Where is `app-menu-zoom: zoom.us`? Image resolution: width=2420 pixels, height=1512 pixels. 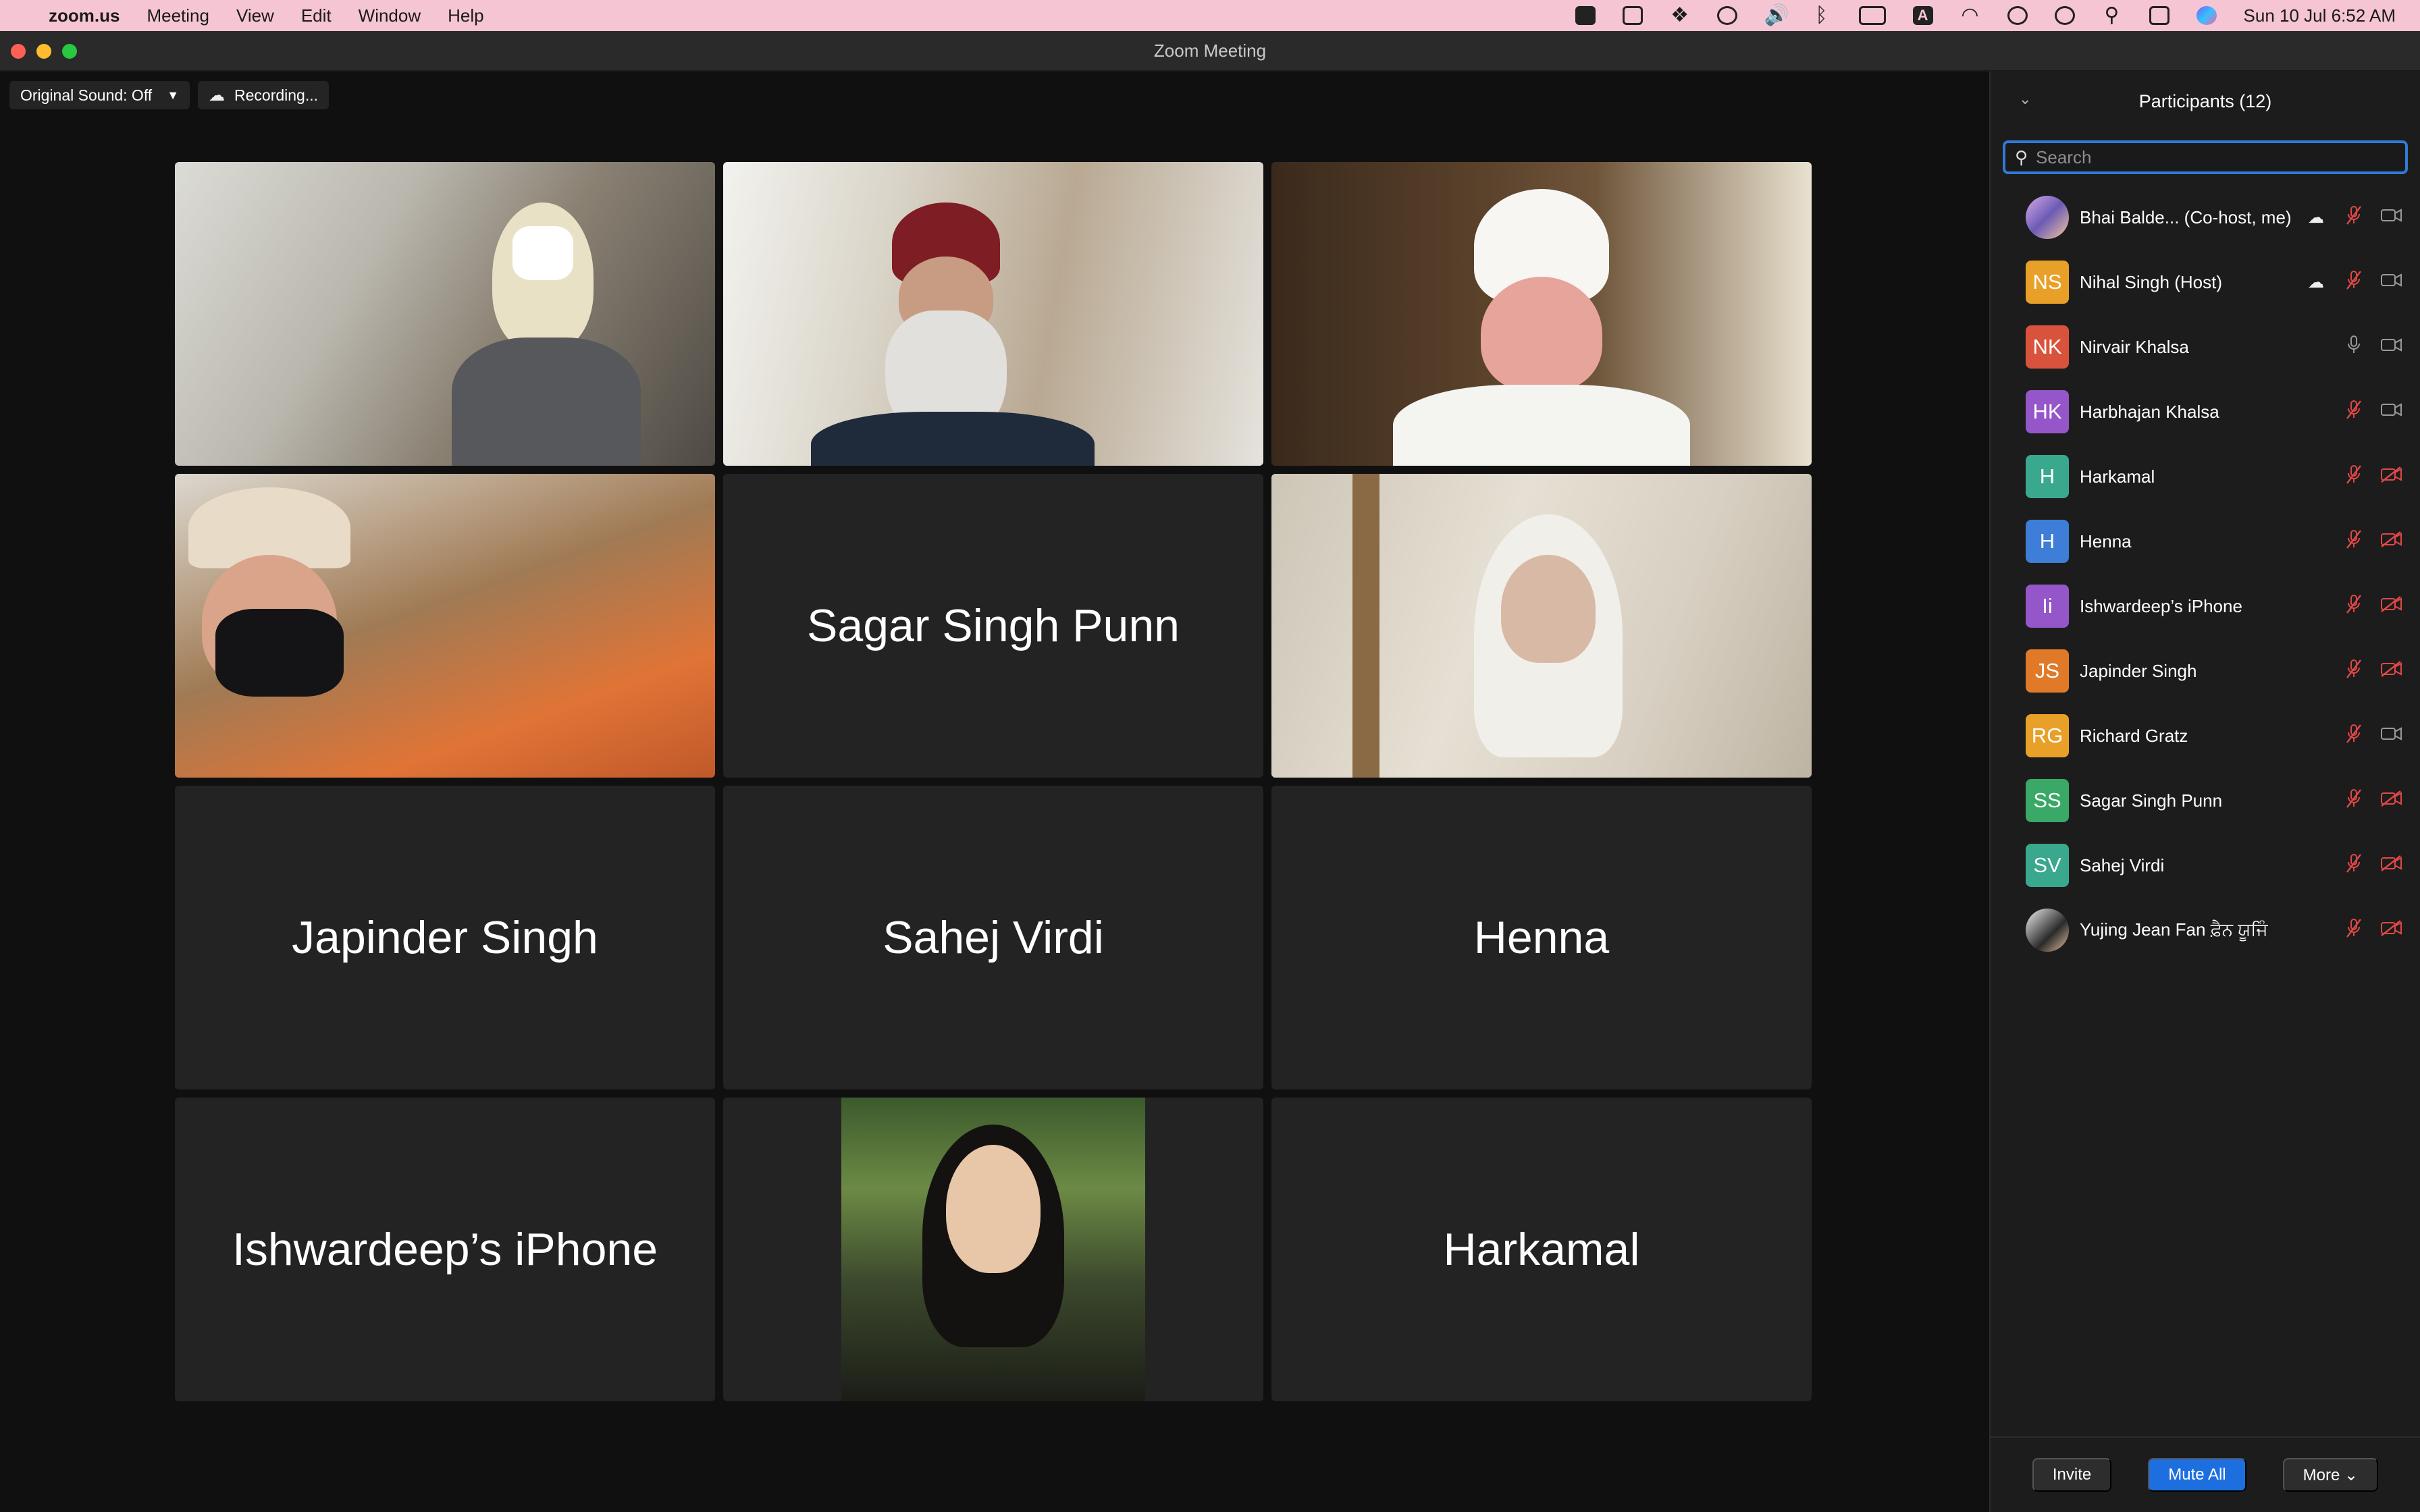 app-menu-zoom: zoom.us is located at coordinates (84, 15).